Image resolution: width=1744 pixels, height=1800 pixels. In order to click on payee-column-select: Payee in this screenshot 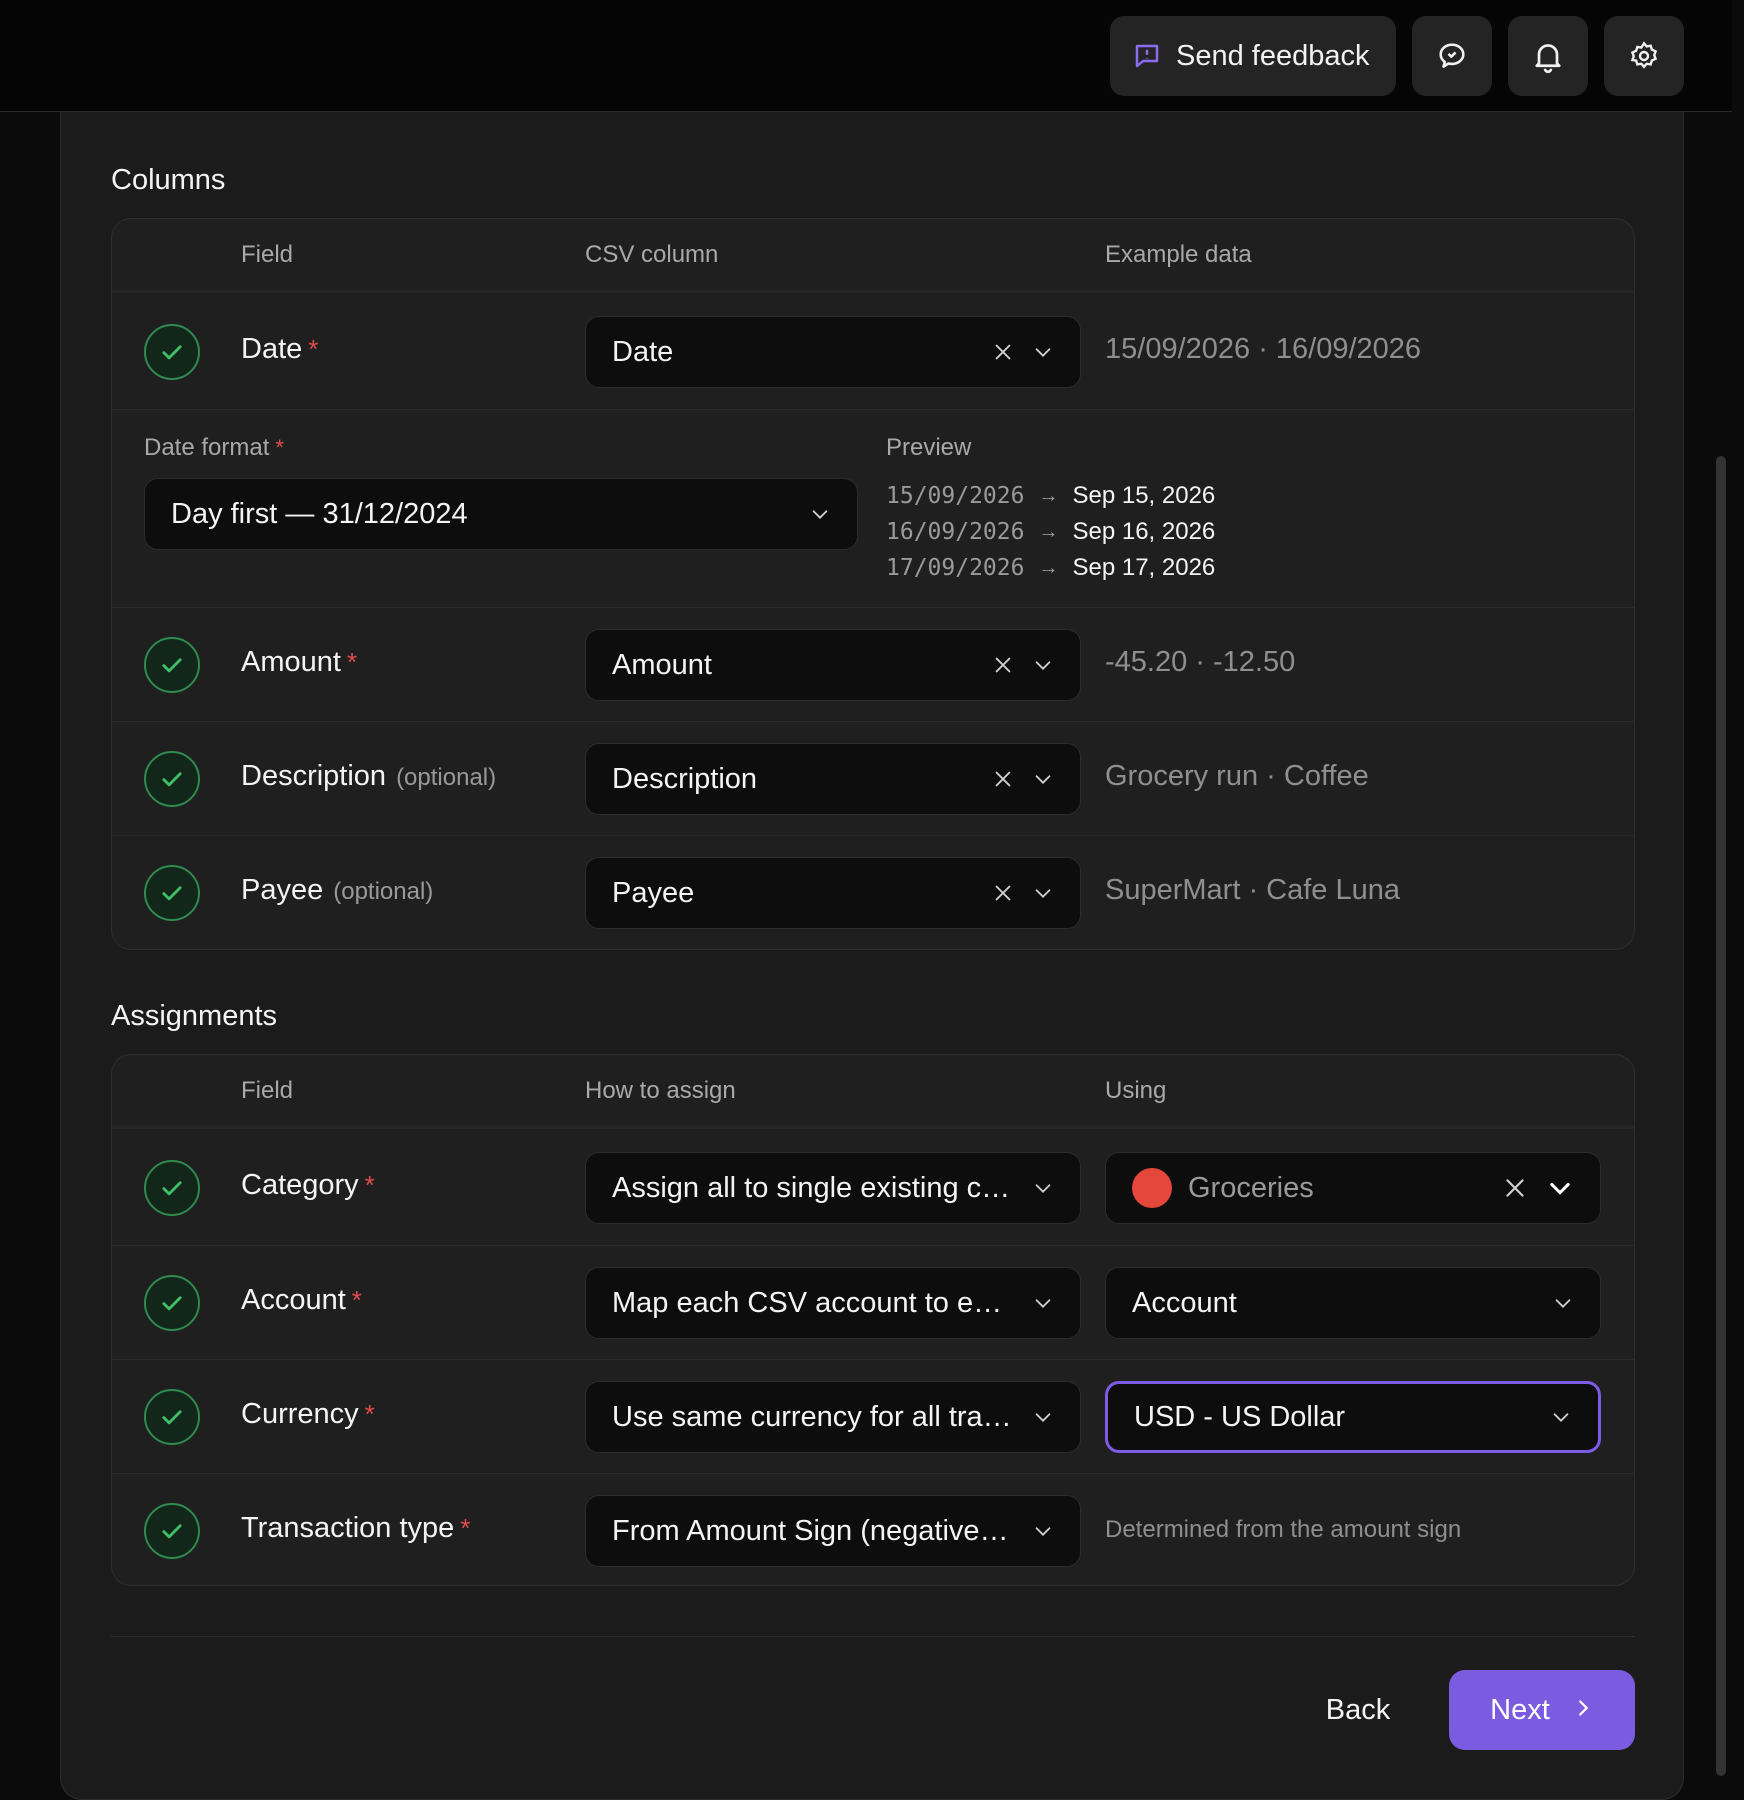, I will do `click(833, 893)`.